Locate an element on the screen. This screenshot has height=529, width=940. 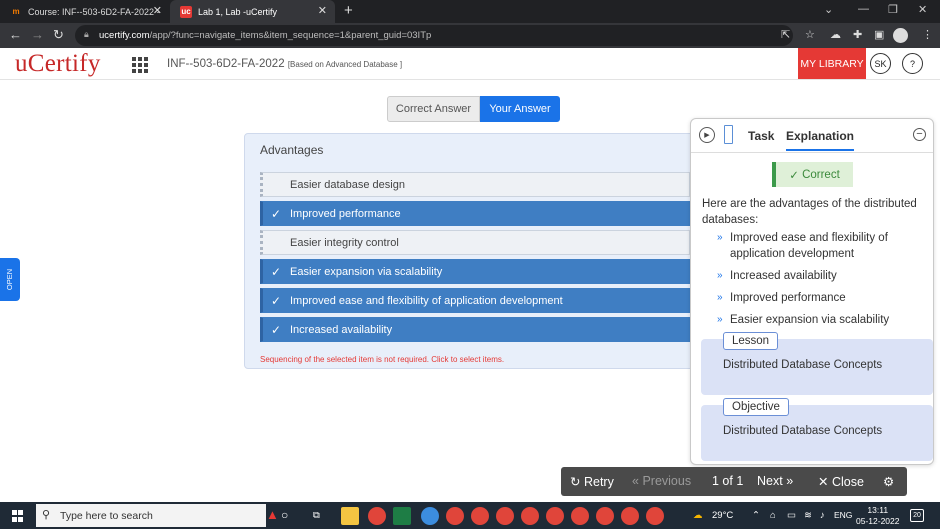
answer-item: ✓ Easier expansion via scalability is located at coordinates (475, 271).